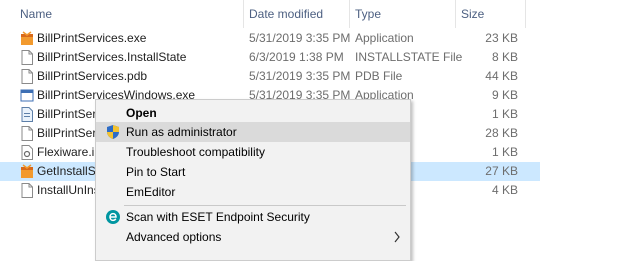  What do you see at coordinates (409, 57) in the screenshot?
I see `file-type: INSTALLSTATE File` at bounding box center [409, 57].